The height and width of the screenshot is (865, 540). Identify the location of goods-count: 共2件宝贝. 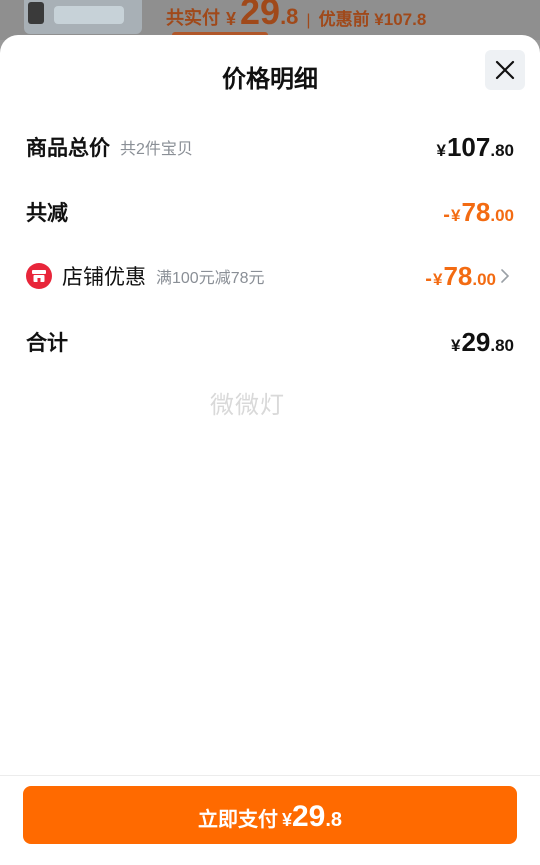
(156, 149).